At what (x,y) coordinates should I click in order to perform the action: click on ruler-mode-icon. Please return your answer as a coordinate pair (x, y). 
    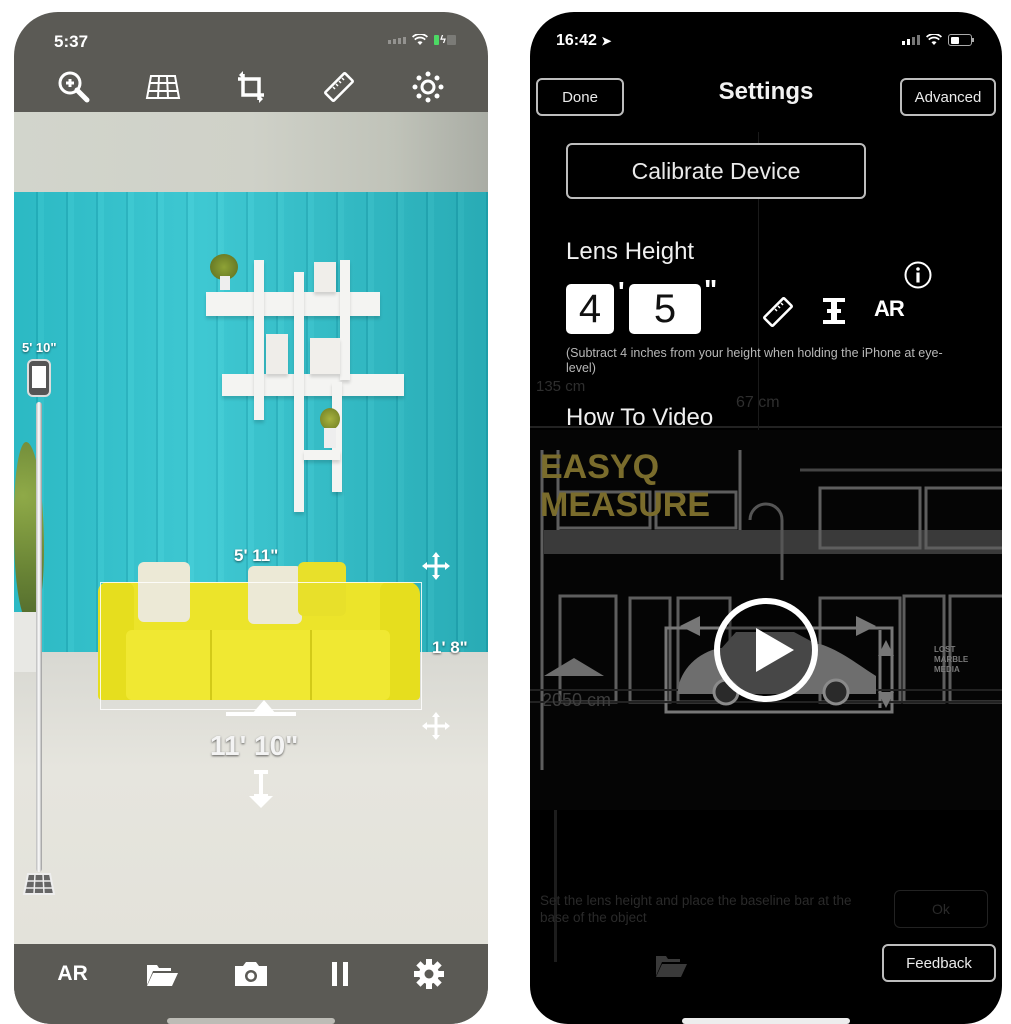
    Looking at the image, I should click on (778, 312).